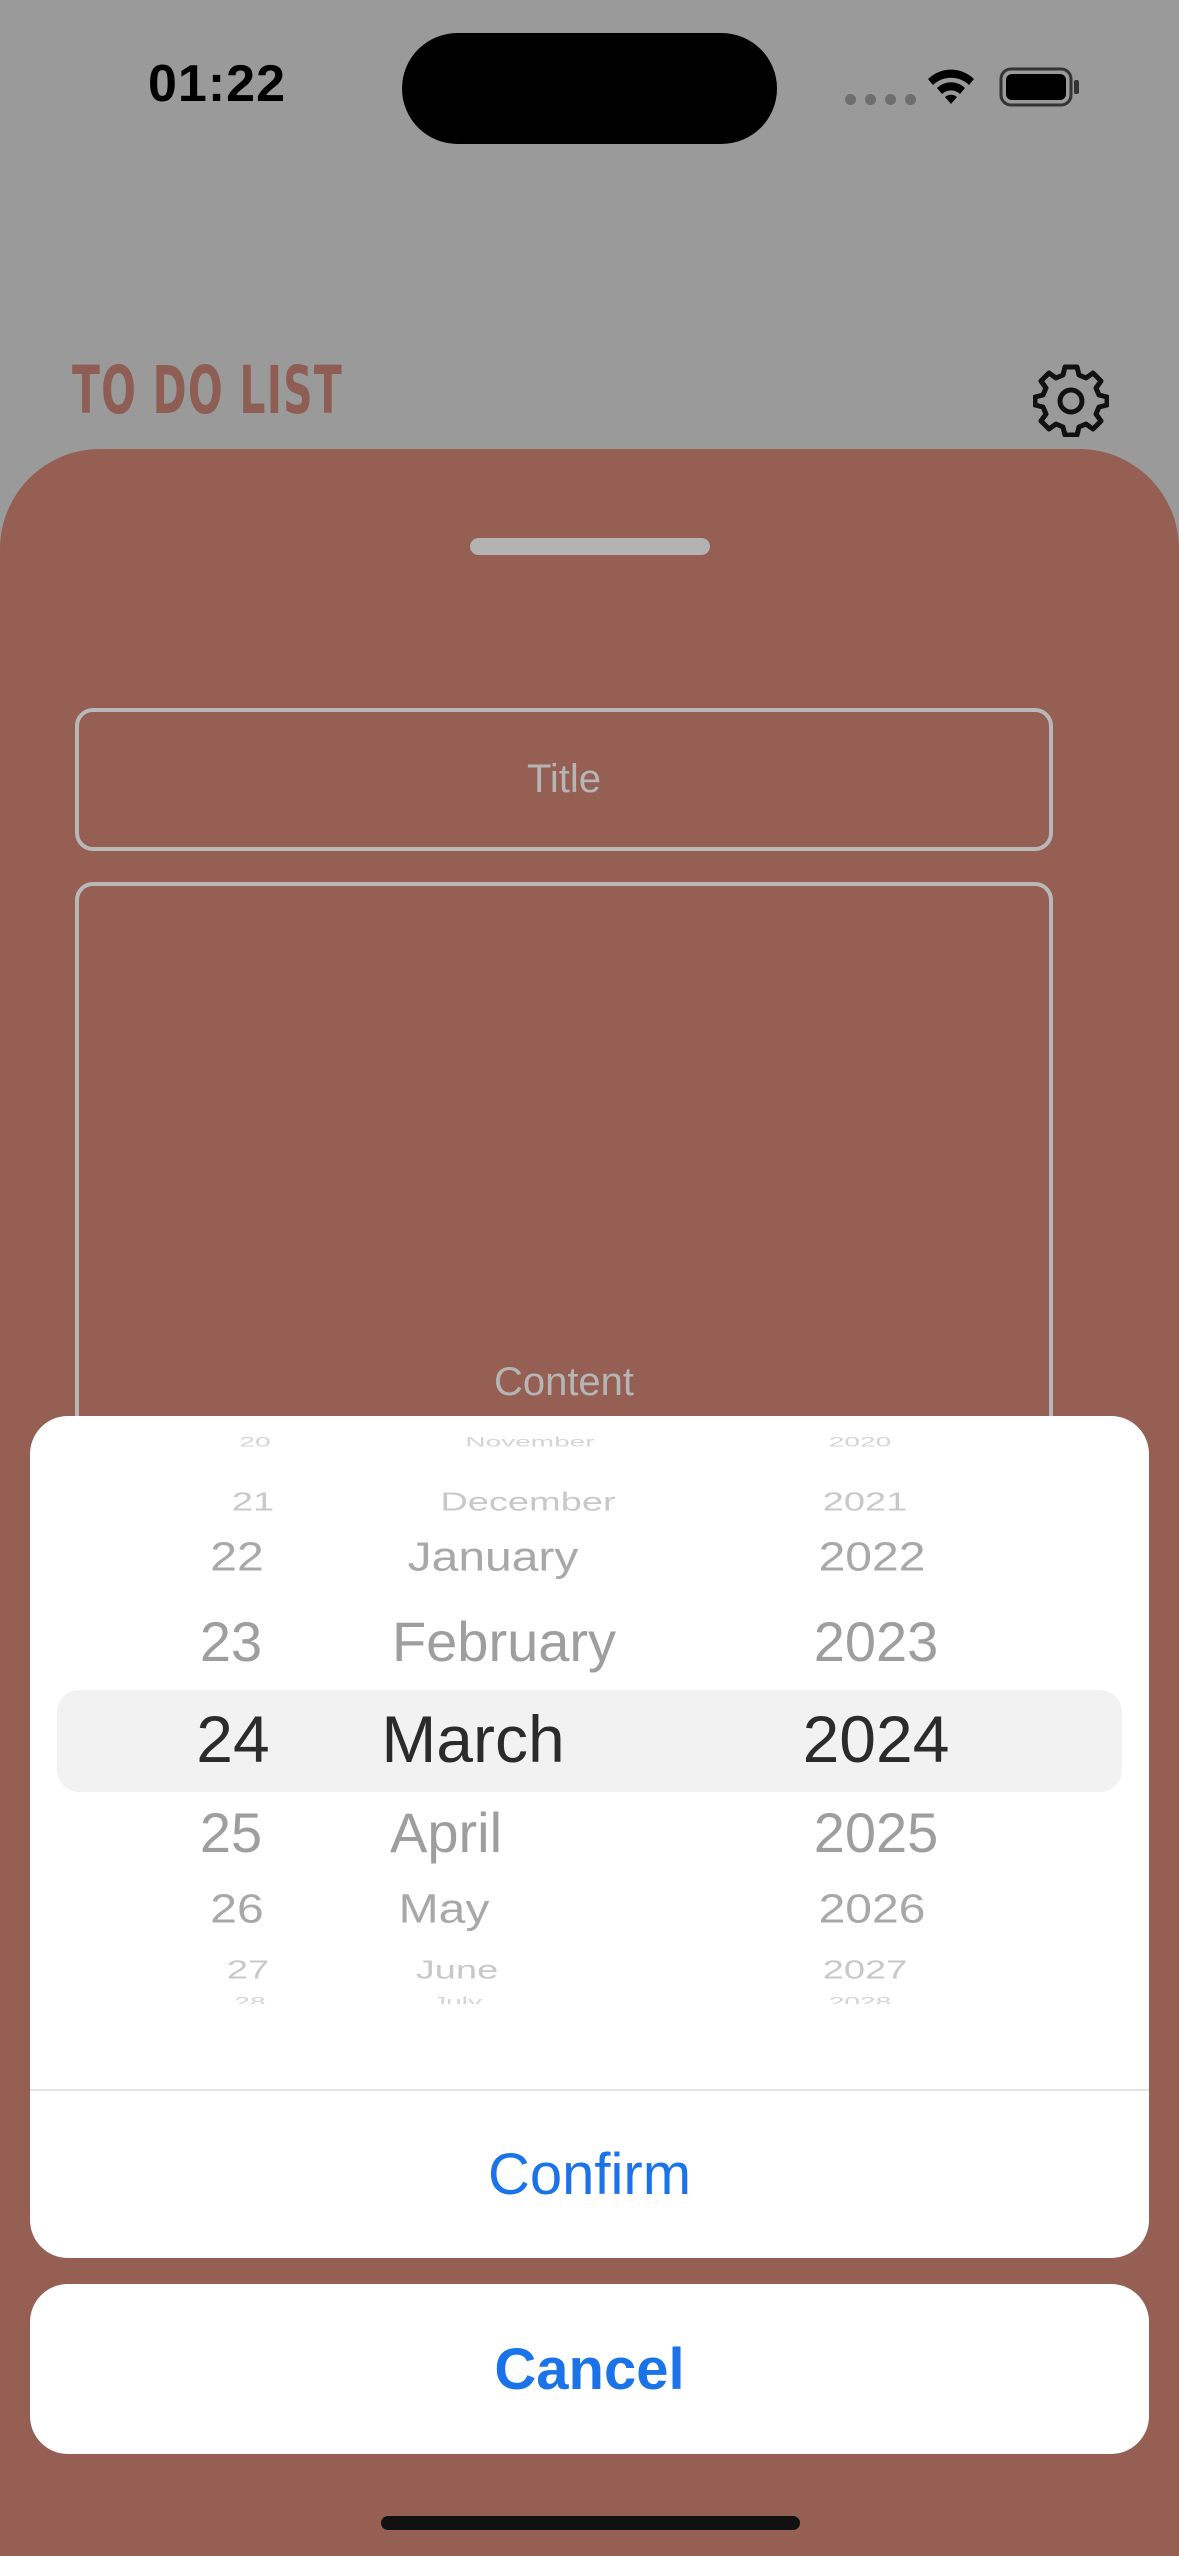  I want to click on year-option: 2025, so click(876, 1832).